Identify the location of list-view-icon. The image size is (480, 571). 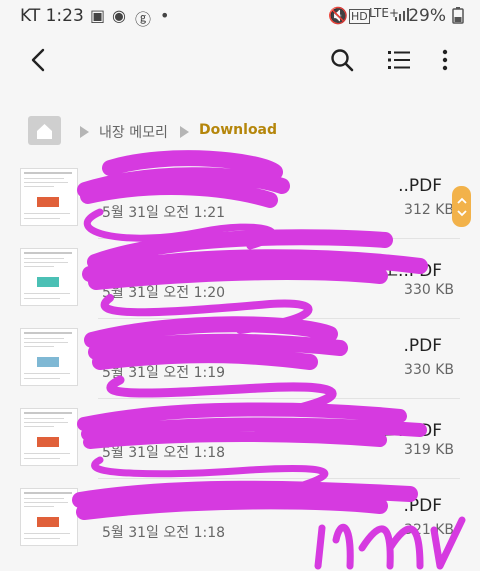
(399, 60).